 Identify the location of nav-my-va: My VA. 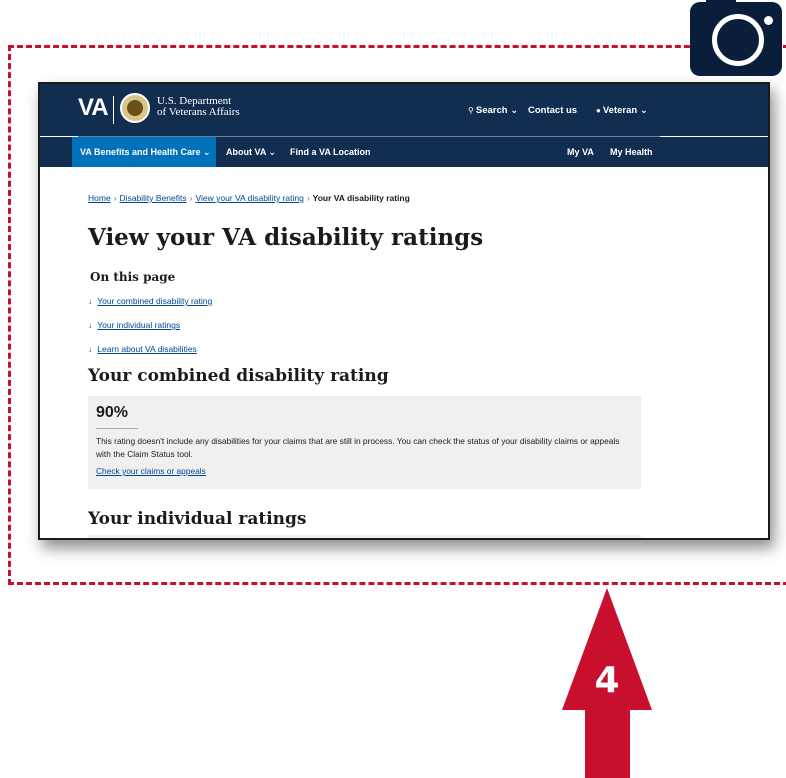
(580, 152).